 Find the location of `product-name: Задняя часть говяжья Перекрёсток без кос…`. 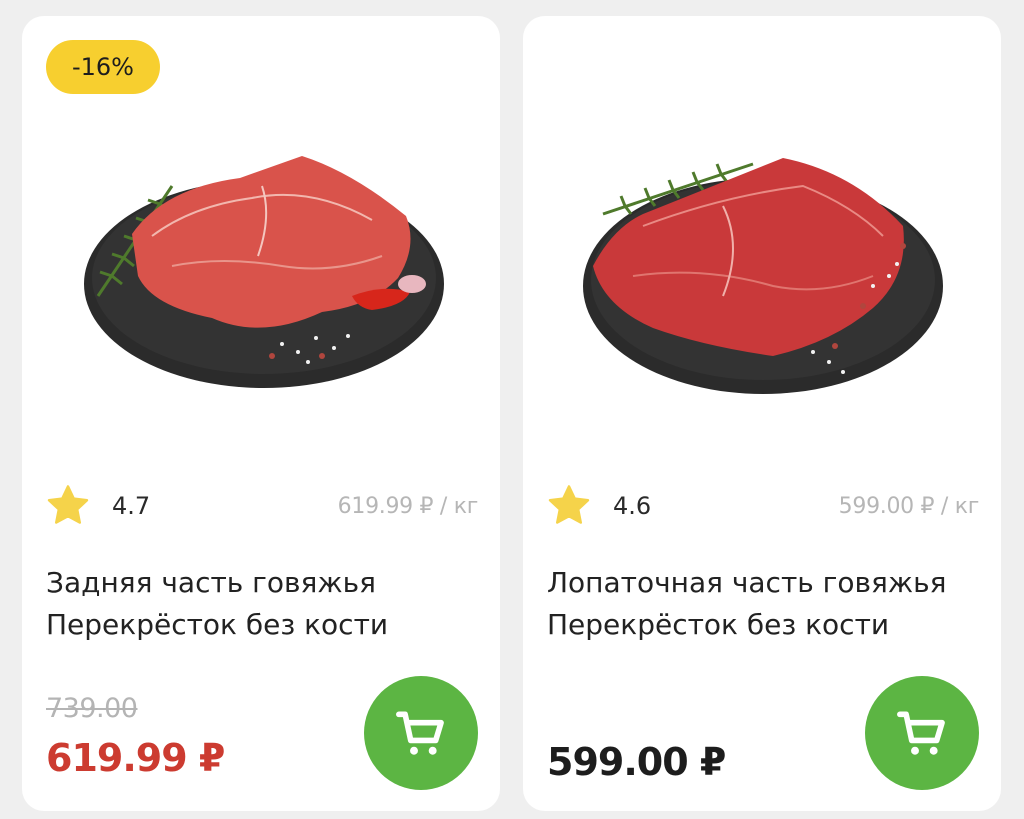

product-name: Задняя часть говяжья Перекрёсток без кос… is located at coordinates (261, 604).